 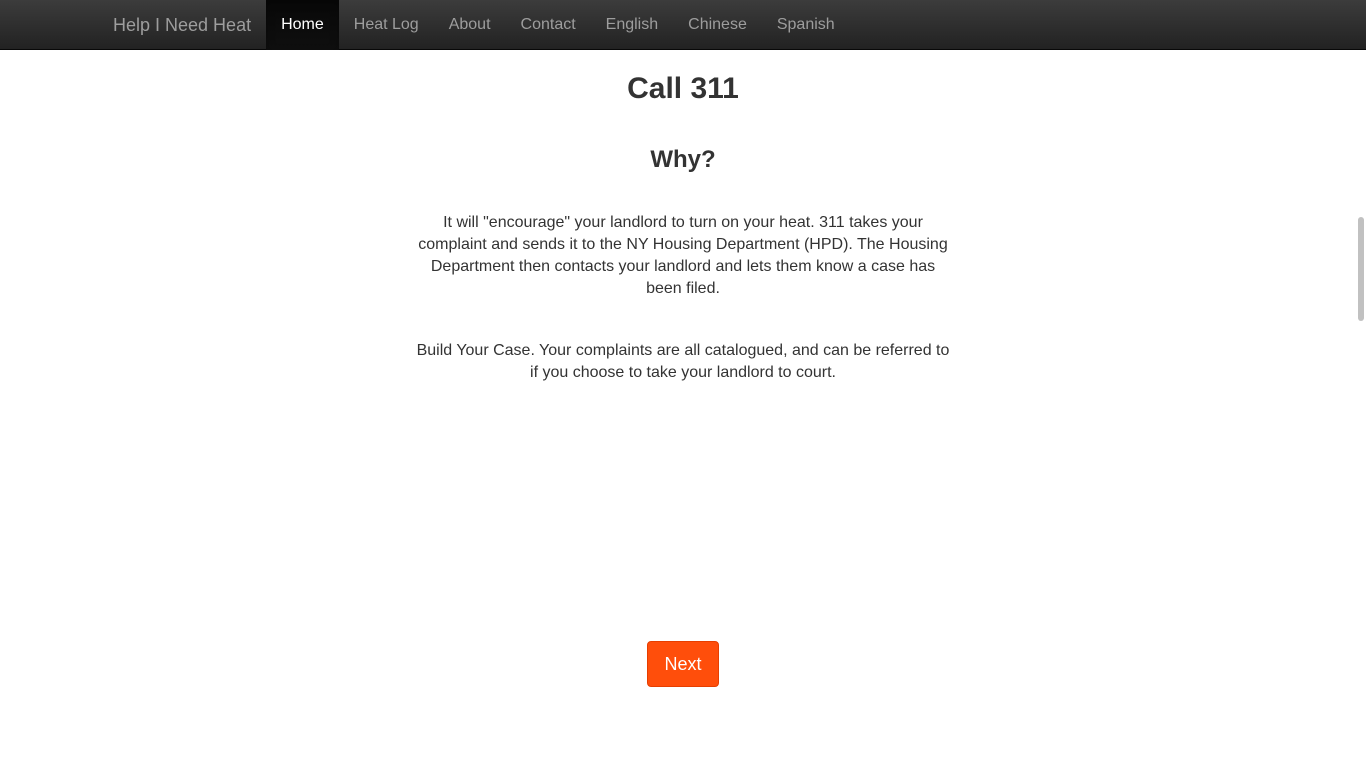 What do you see at coordinates (683, 664) in the screenshot?
I see `next-button: Next` at bounding box center [683, 664].